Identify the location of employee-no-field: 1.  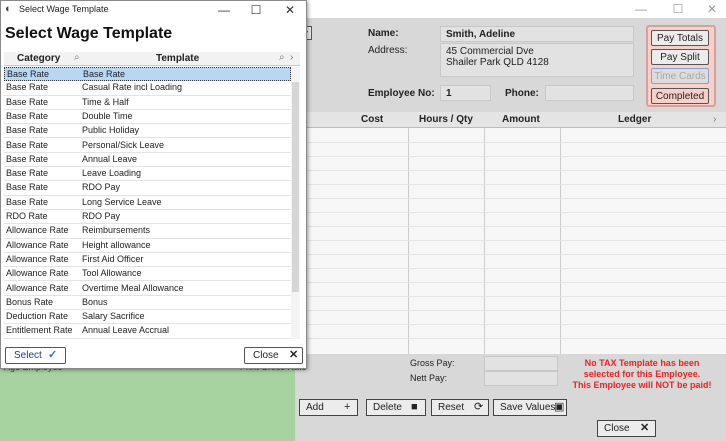
(465, 93).